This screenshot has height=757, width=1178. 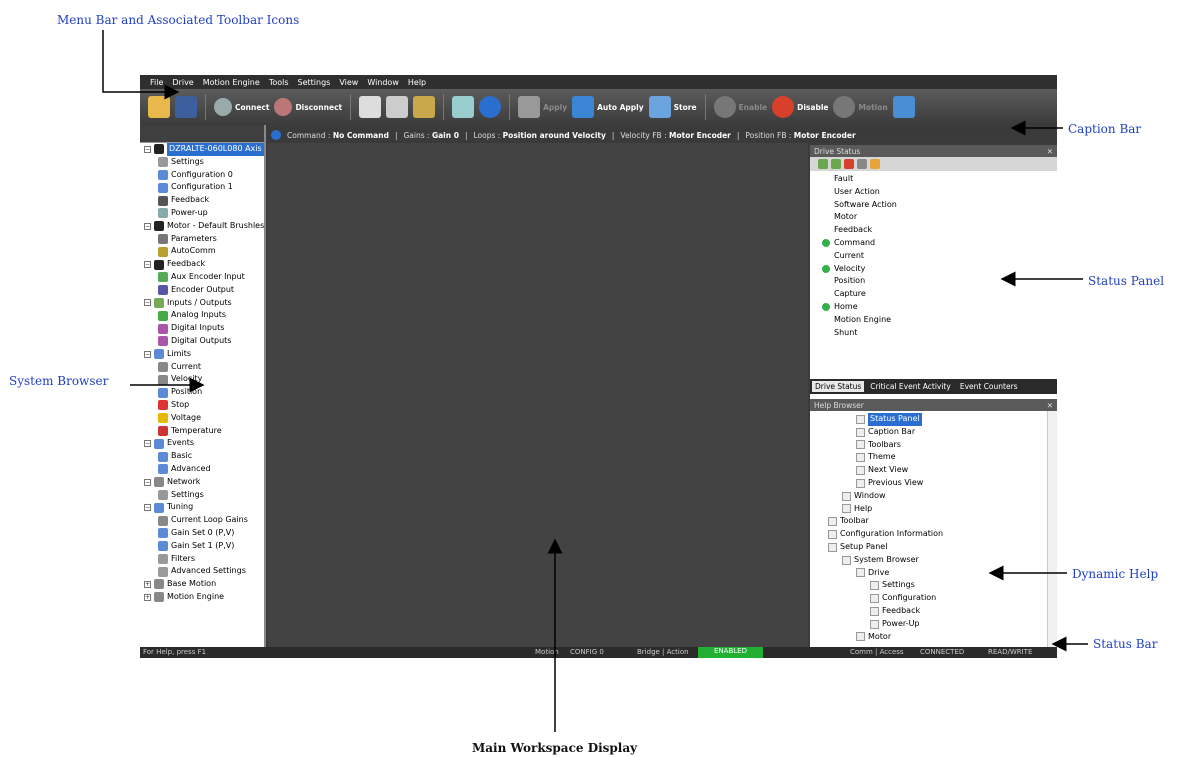 I want to click on enable-button: Enable, so click(x=740, y=107).